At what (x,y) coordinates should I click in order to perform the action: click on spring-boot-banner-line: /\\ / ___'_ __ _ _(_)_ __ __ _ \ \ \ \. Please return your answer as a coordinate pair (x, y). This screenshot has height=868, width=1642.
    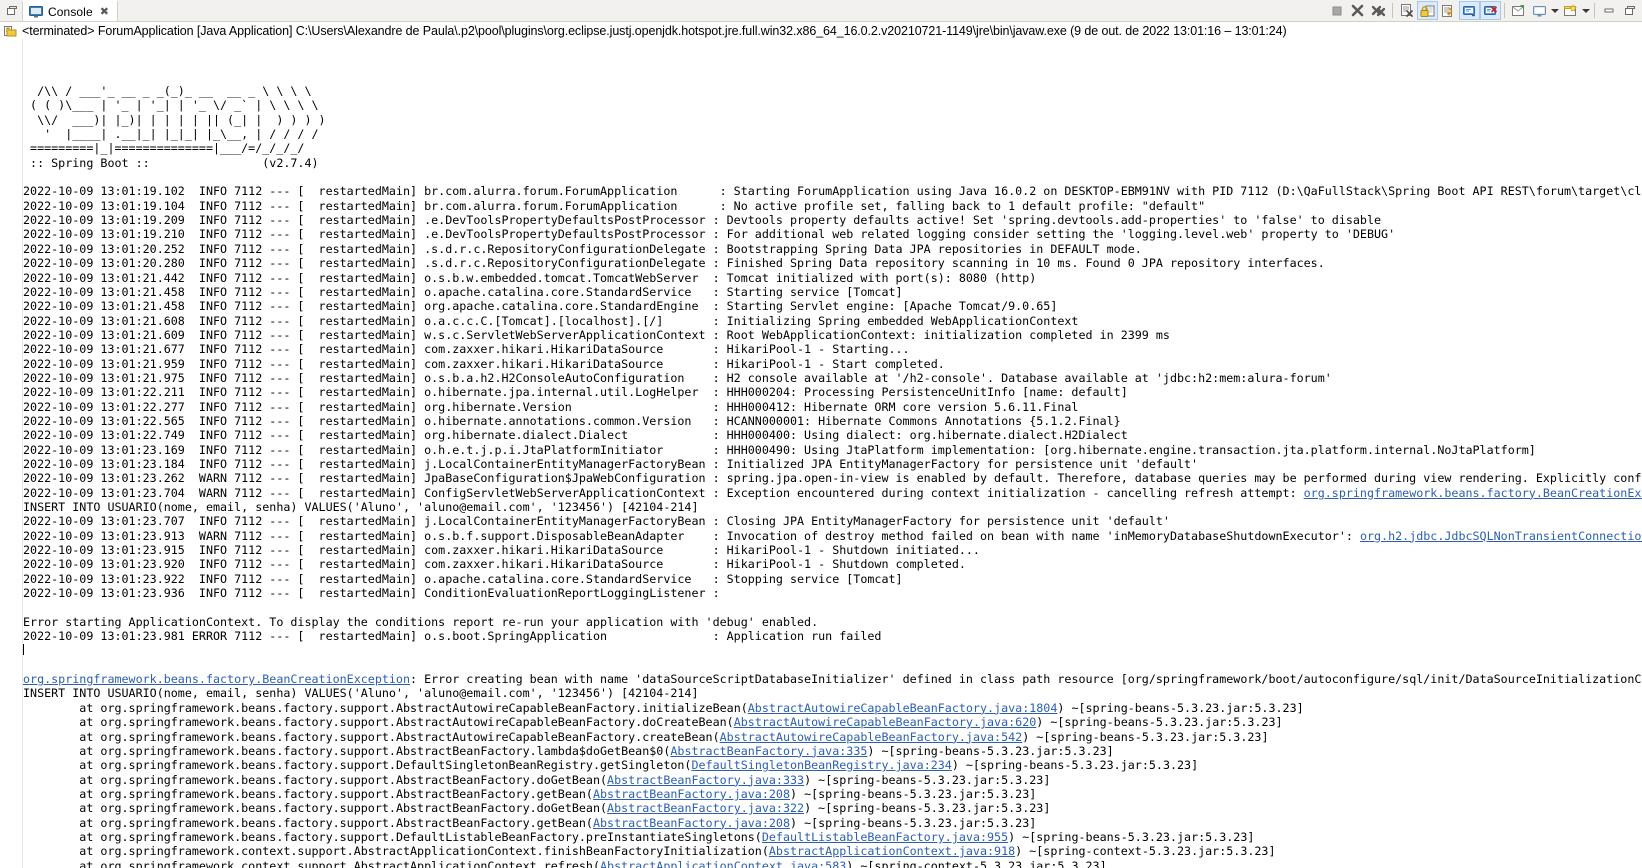
    Looking at the image, I should click on (167, 91).